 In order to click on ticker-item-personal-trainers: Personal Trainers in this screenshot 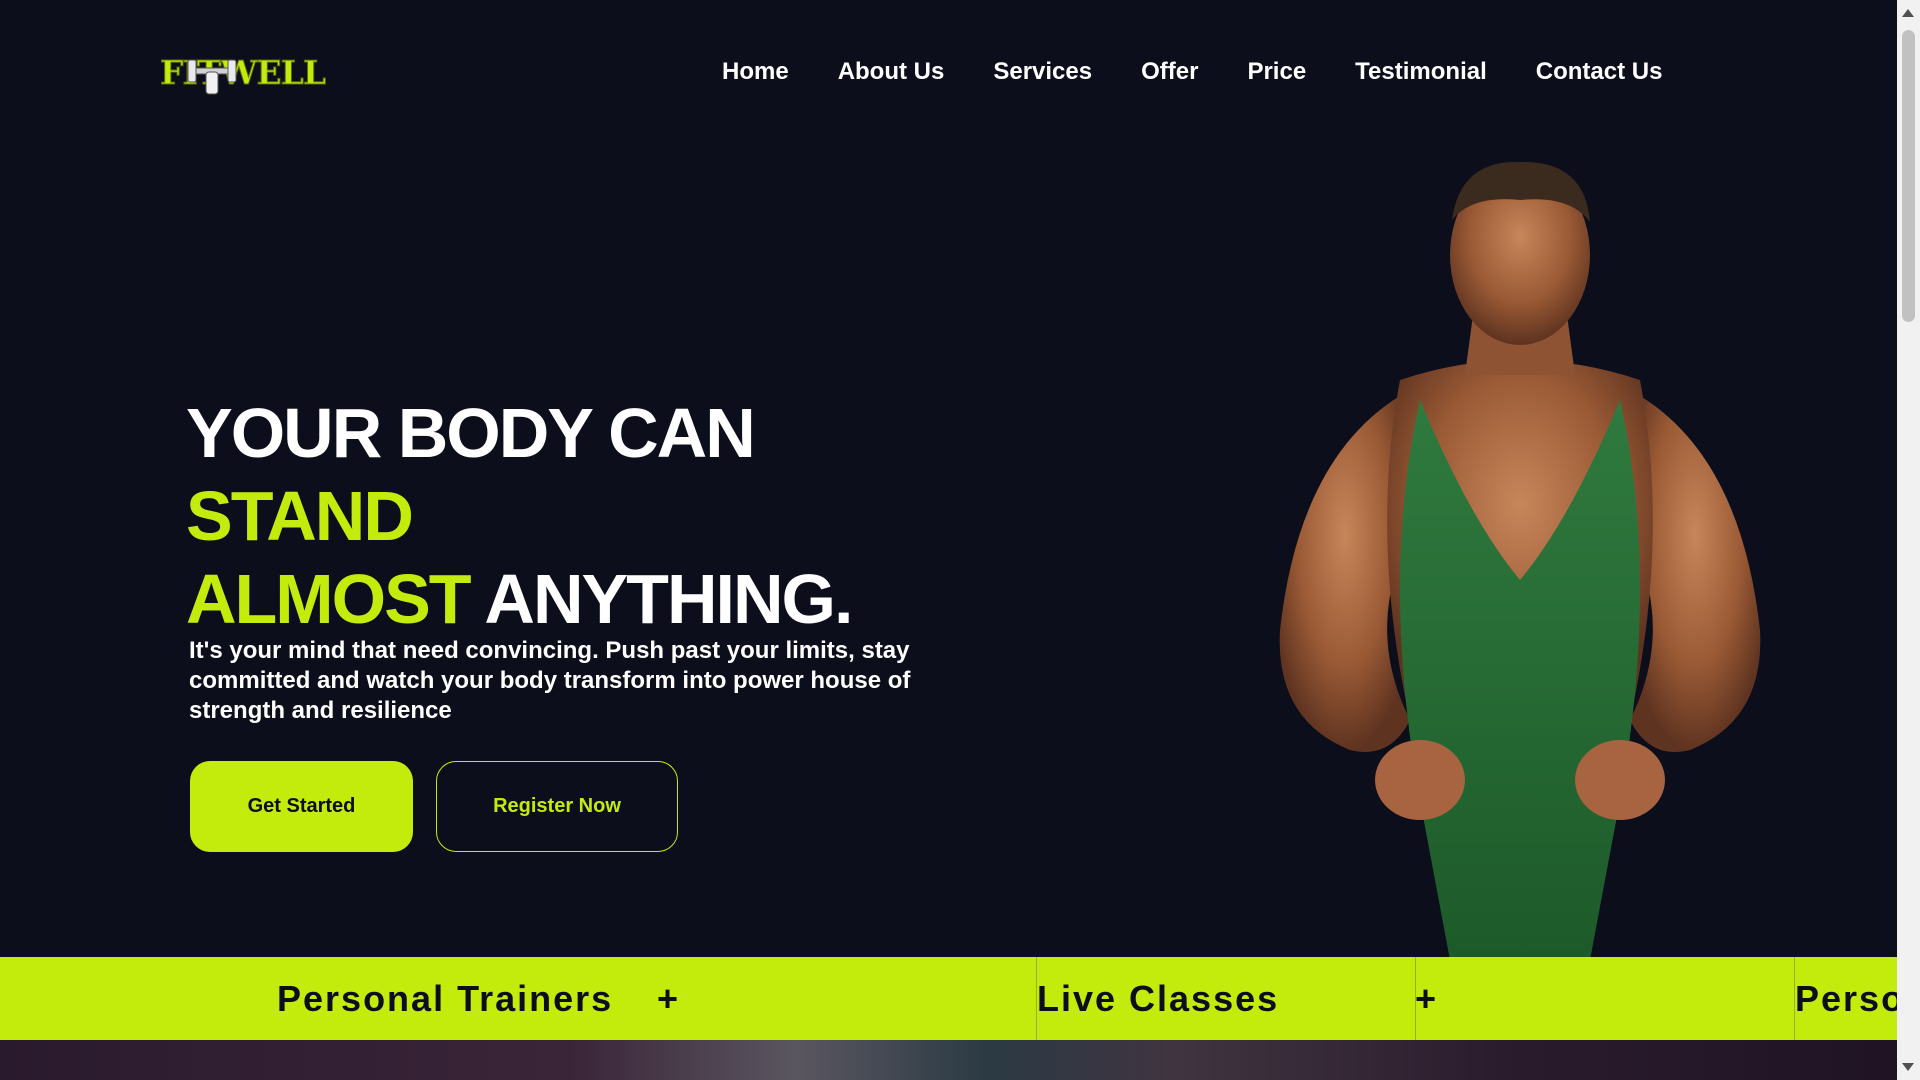, I will do `click(445, 998)`.